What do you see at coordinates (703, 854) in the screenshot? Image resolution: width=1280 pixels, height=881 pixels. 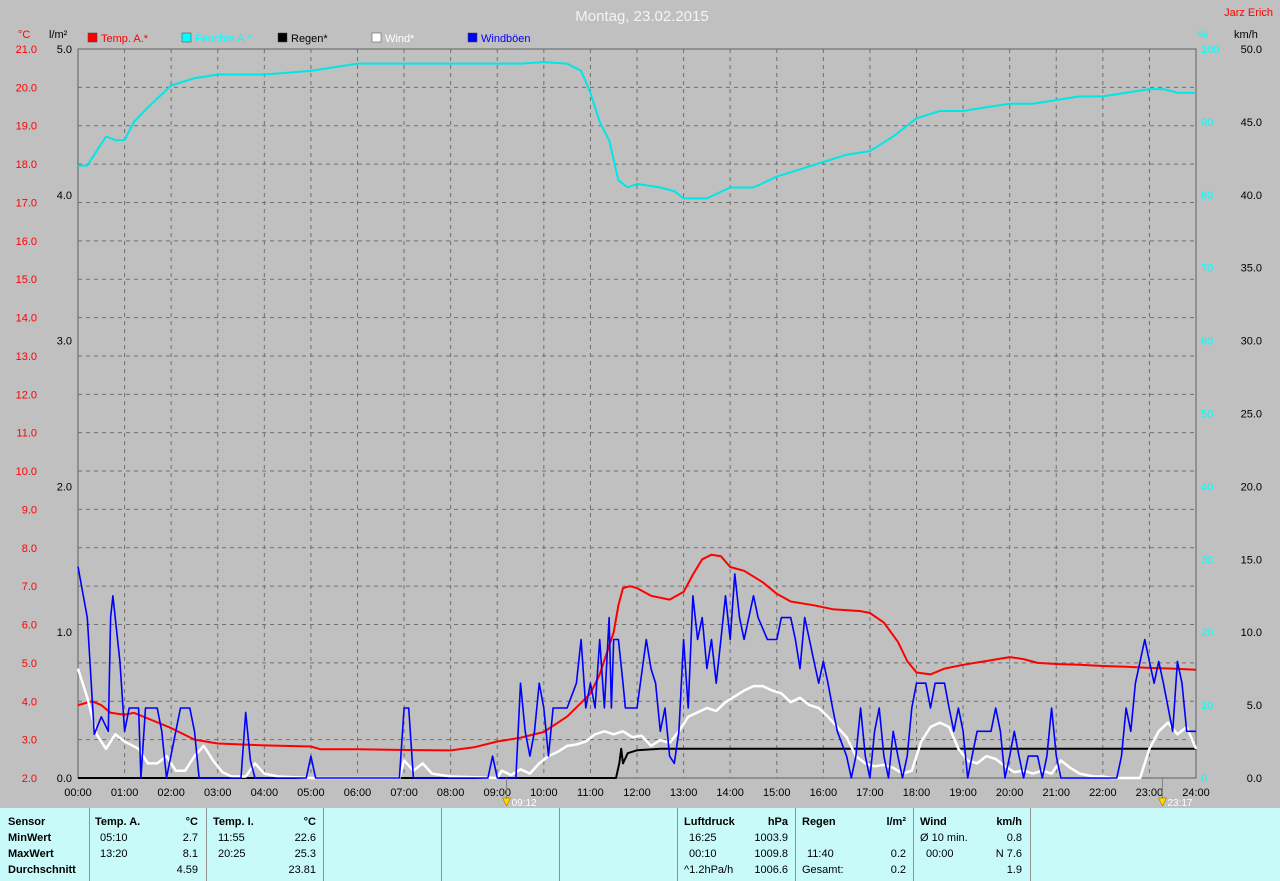 I see `pressure-max-time: 00:10` at bounding box center [703, 854].